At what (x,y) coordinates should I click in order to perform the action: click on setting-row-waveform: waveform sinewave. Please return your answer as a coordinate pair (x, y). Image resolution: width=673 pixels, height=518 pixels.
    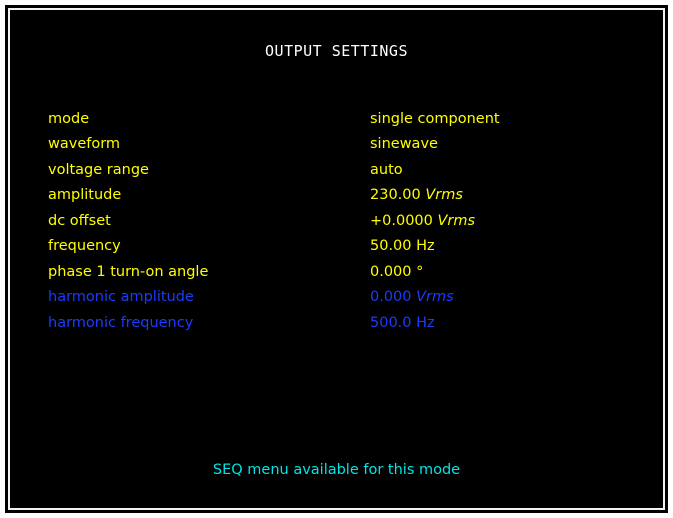
    Looking at the image, I should click on (348, 145).